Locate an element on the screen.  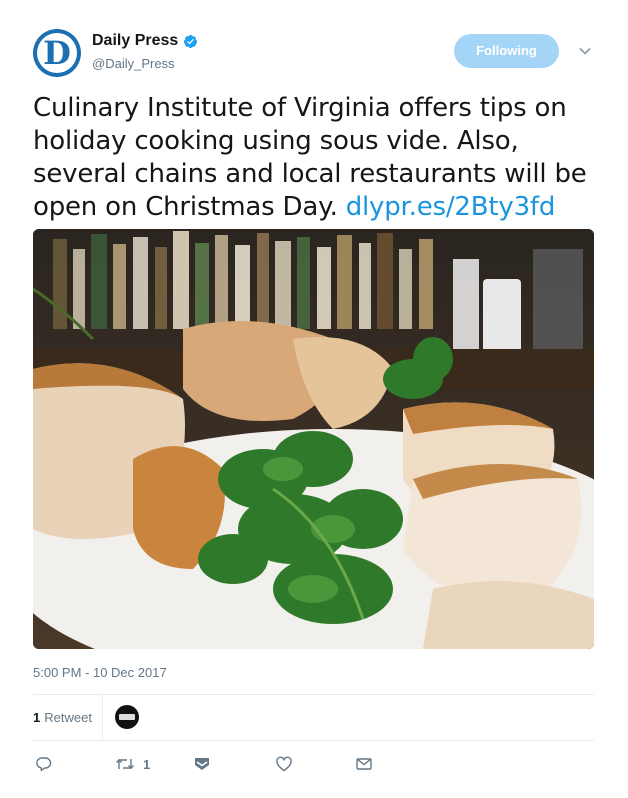
tweet-timestamp: 5:00 PM - 10 Dec 2017 is located at coordinates (100, 672).